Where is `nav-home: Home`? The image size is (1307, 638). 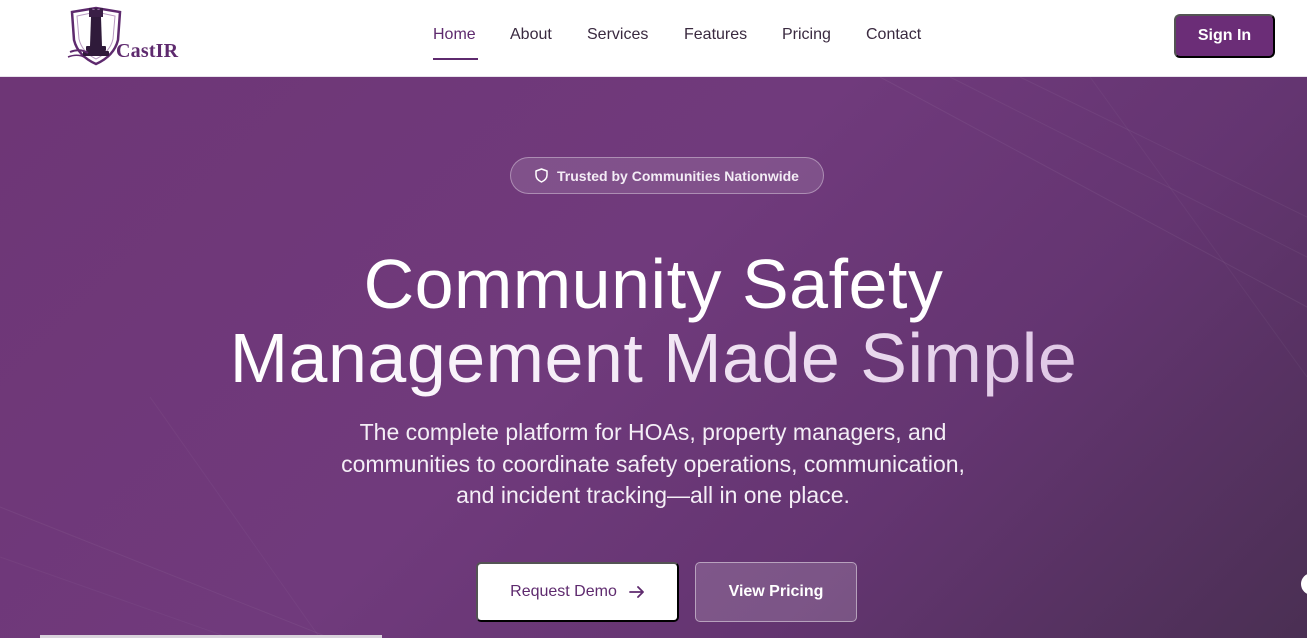 nav-home: Home is located at coordinates (454, 35).